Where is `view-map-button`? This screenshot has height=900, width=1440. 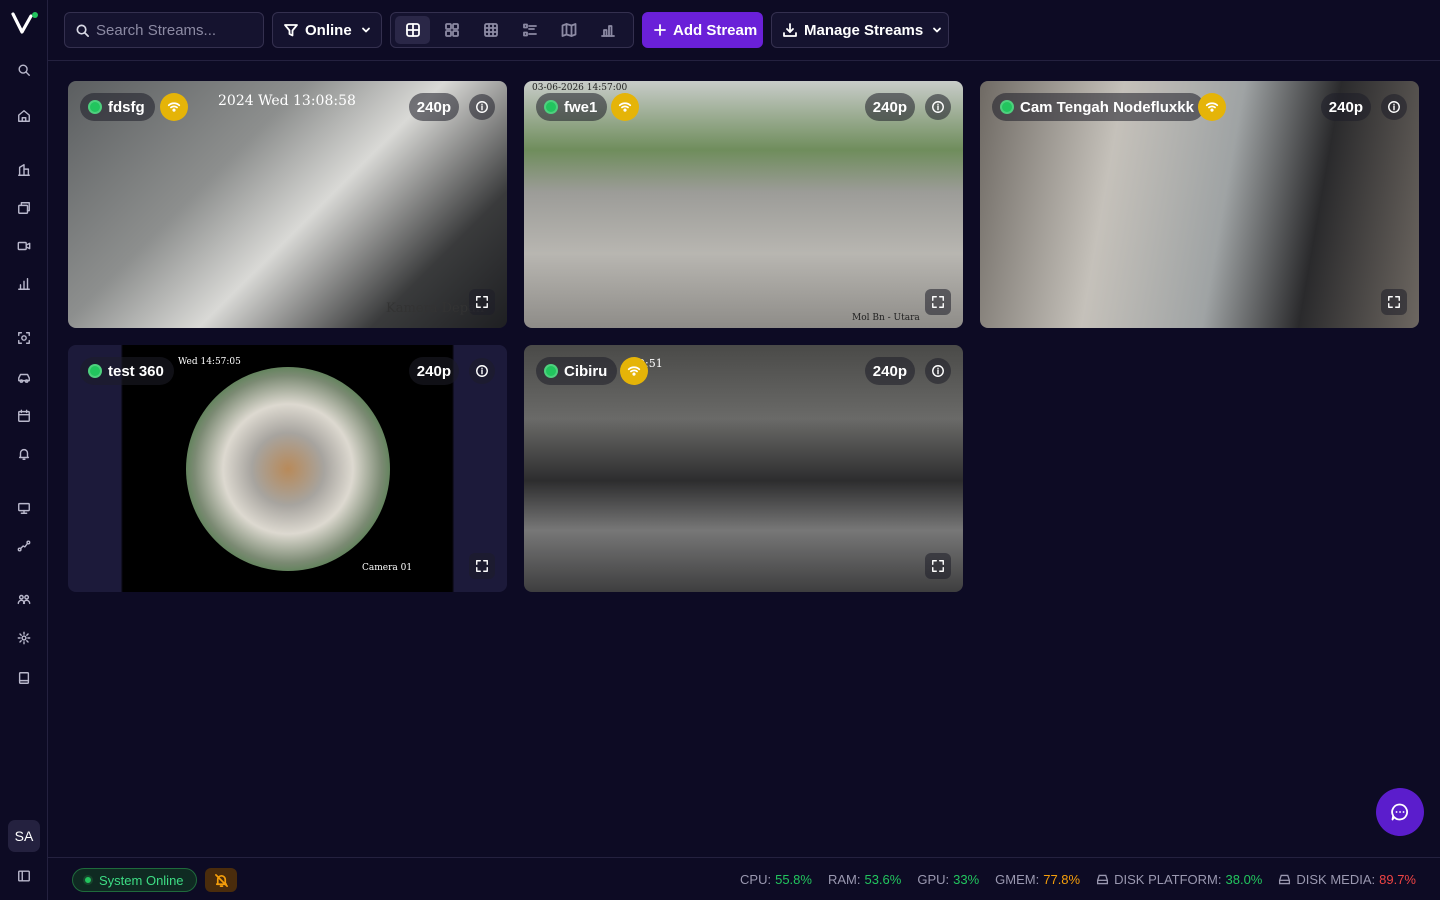 view-map-button is located at coordinates (568, 30).